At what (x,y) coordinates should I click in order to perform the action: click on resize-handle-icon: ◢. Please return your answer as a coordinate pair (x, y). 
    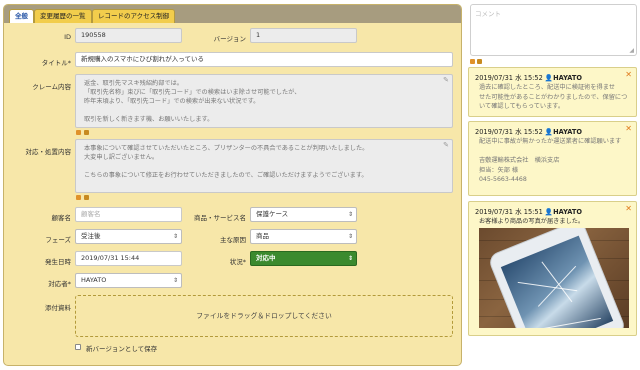
    Looking at the image, I should click on (631, 50).